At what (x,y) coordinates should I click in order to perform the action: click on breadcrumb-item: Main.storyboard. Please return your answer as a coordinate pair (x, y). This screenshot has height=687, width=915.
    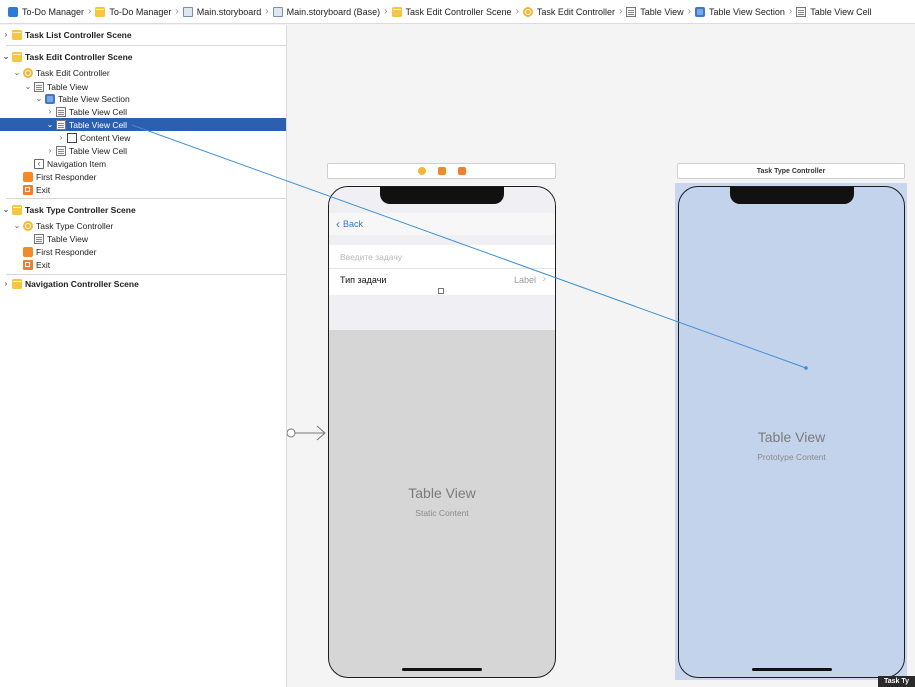
    Looking at the image, I should click on (222, 11).